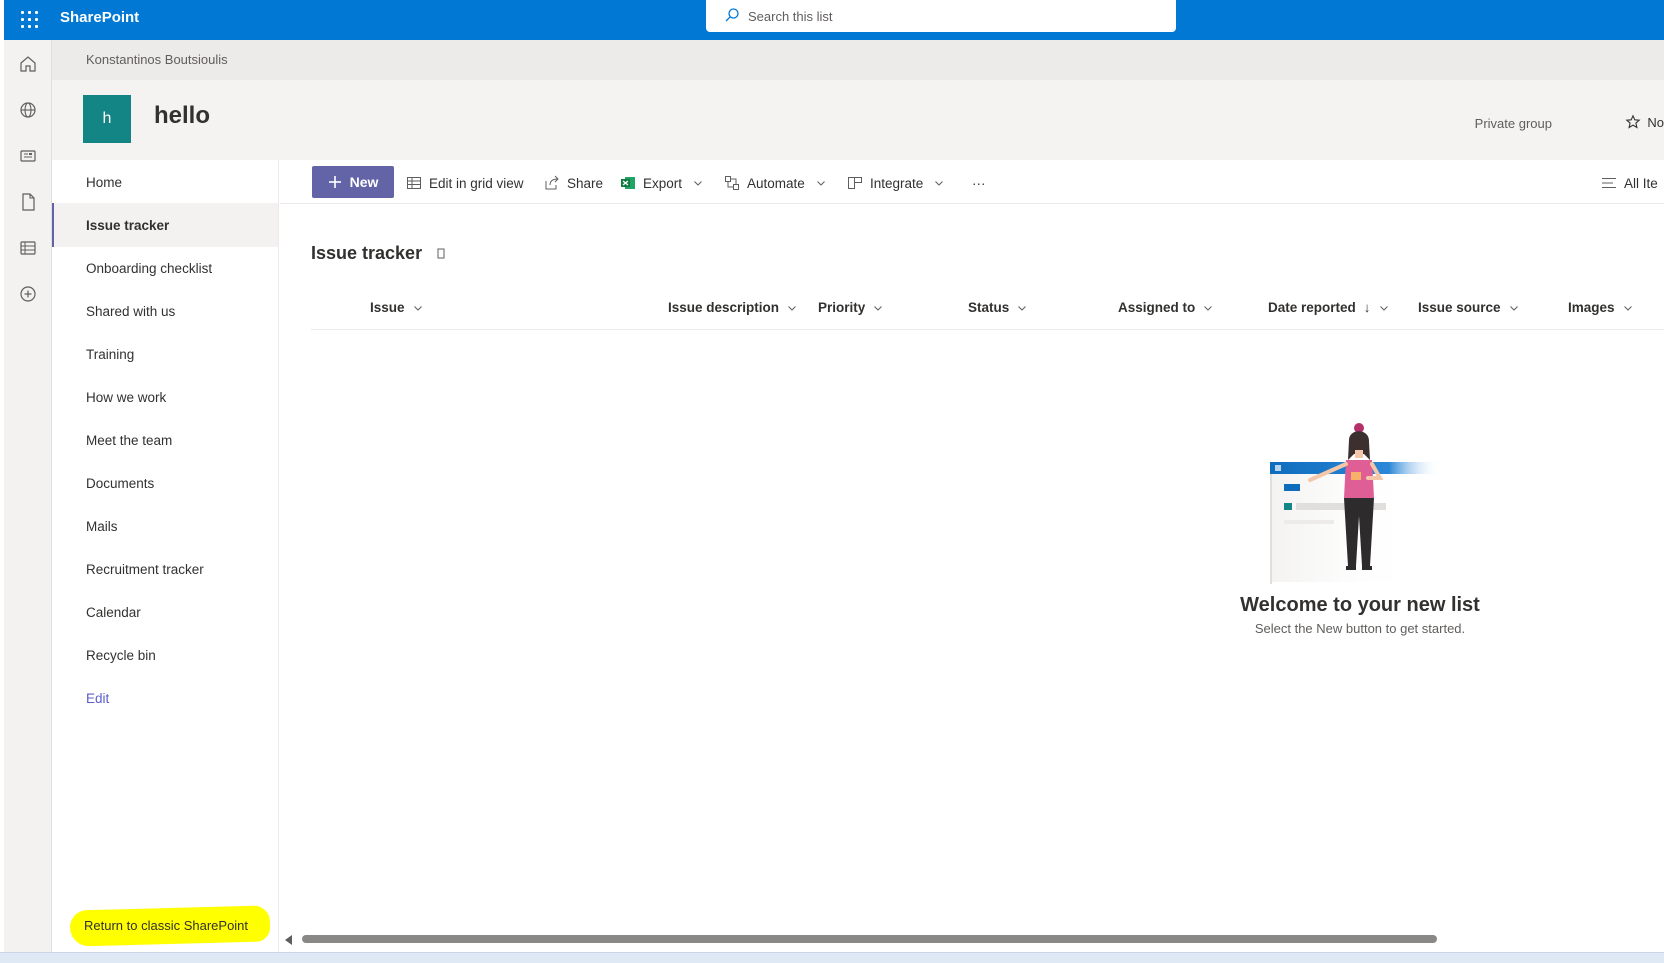 Image resolution: width=1664 pixels, height=963 pixels. Describe the element at coordinates (1157, 307) in the screenshot. I see `column-label: Assigned to` at that location.